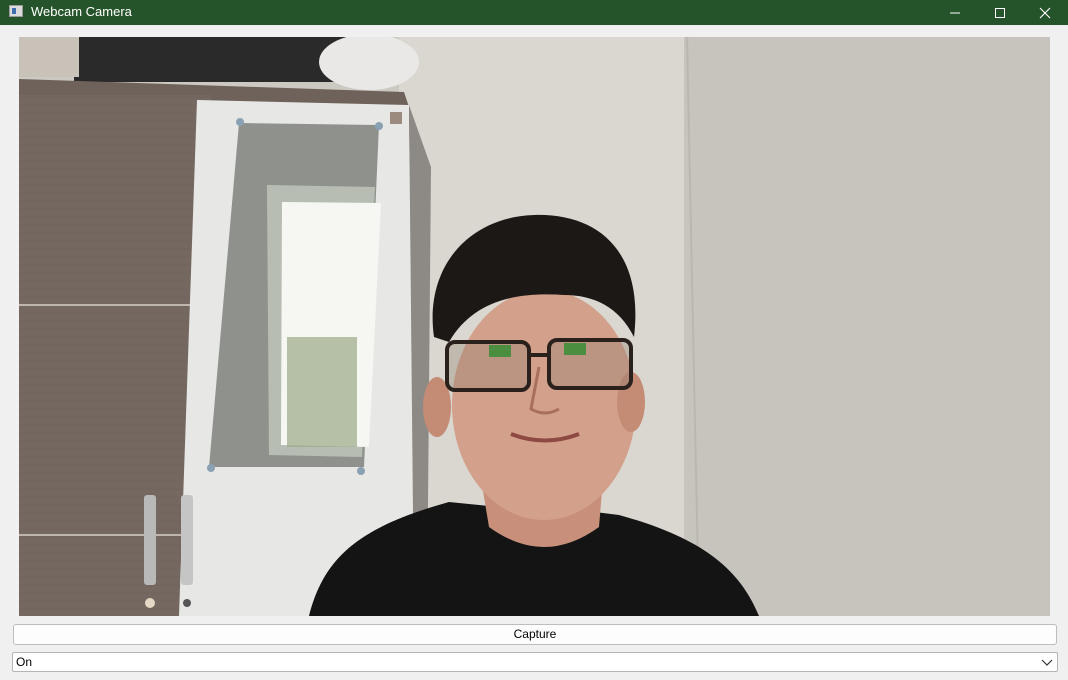  I want to click on title-bar: Webcam Camera, so click(534, 12).